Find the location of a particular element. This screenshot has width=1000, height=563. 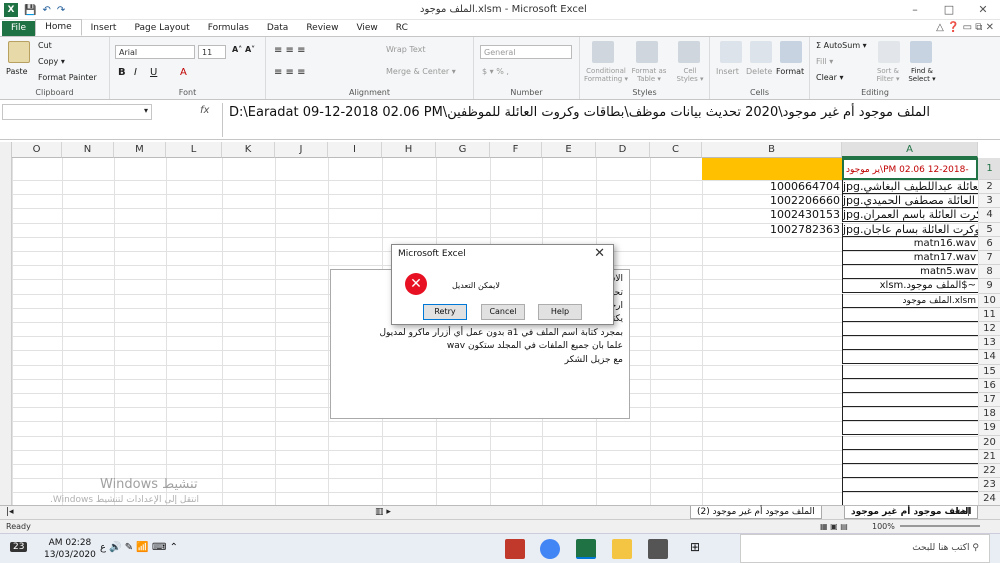

conditional-formatting-icon is located at coordinates (603, 52).